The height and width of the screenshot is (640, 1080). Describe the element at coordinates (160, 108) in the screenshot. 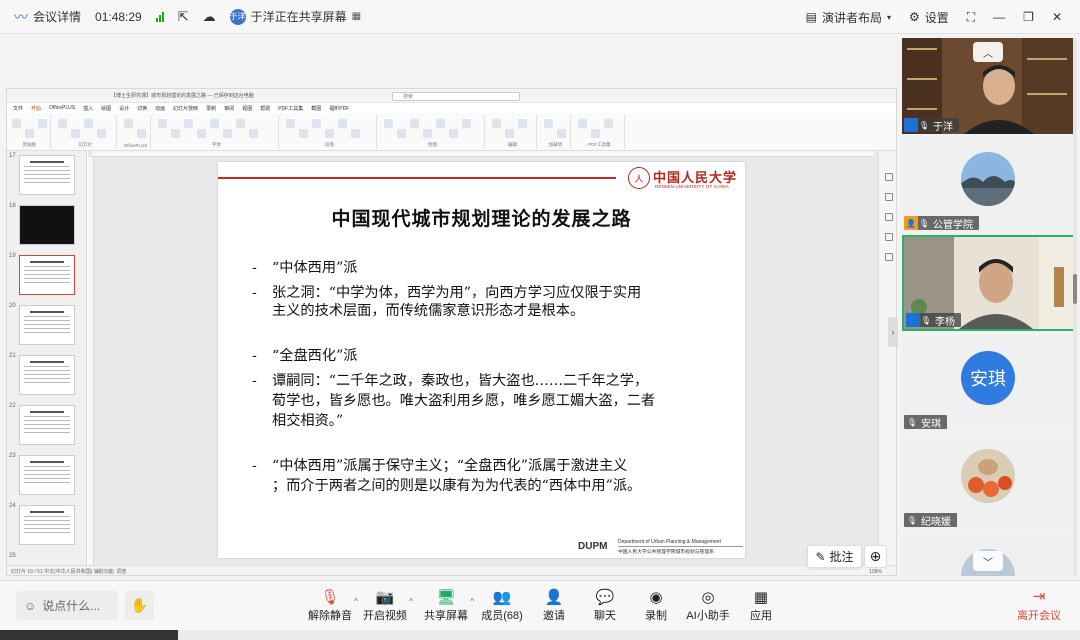

I see `ppt-menu-item: 动画` at that location.